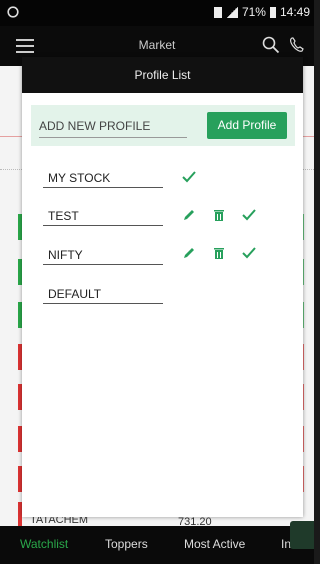 The height and width of the screenshot is (564, 320). Describe the element at coordinates (157, 13) in the screenshot. I see `status-bar: 71% 14:49` at that location.